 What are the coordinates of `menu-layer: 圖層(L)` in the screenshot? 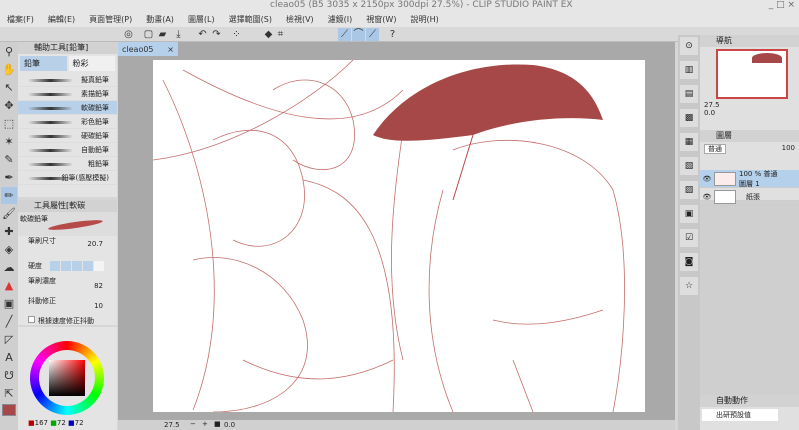 It's located at (201, 19).